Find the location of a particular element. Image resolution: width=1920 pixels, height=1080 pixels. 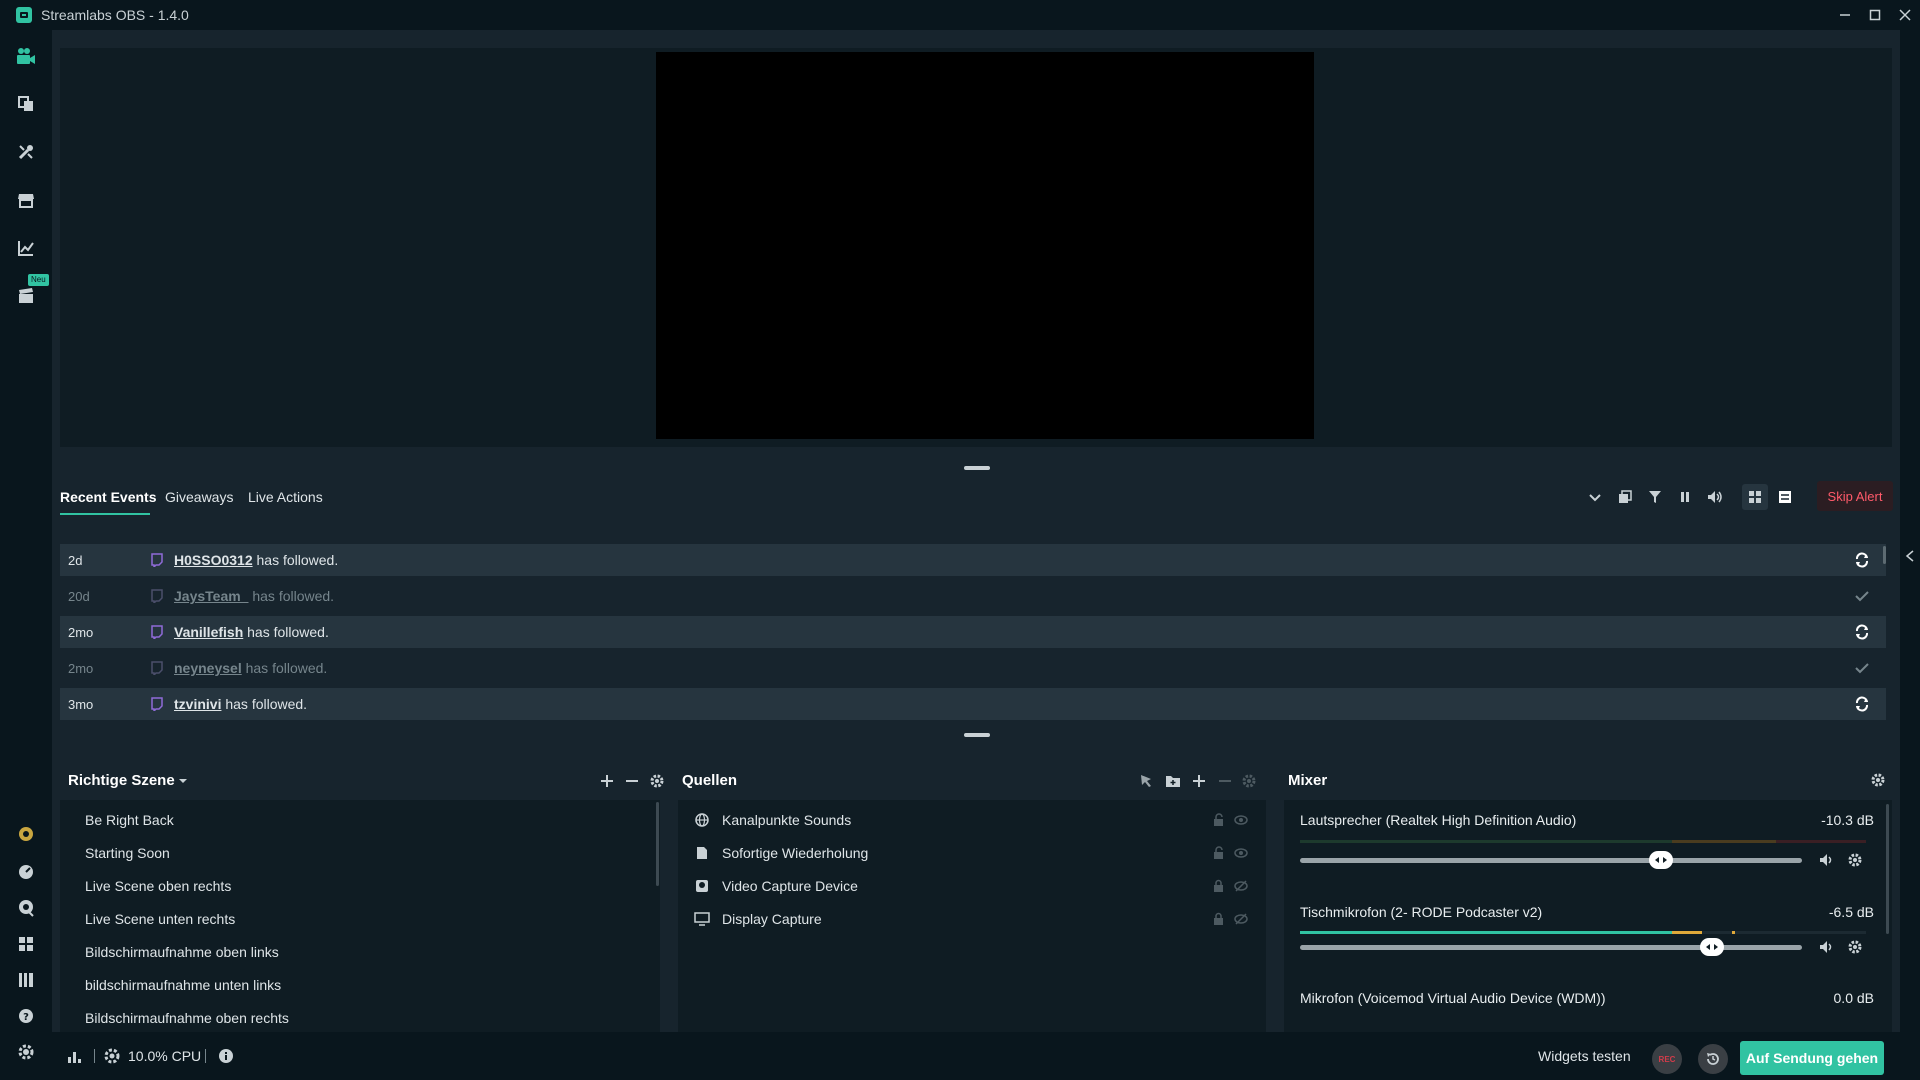

performance-bar-chart-icon is located at coordinates (75, 1056).